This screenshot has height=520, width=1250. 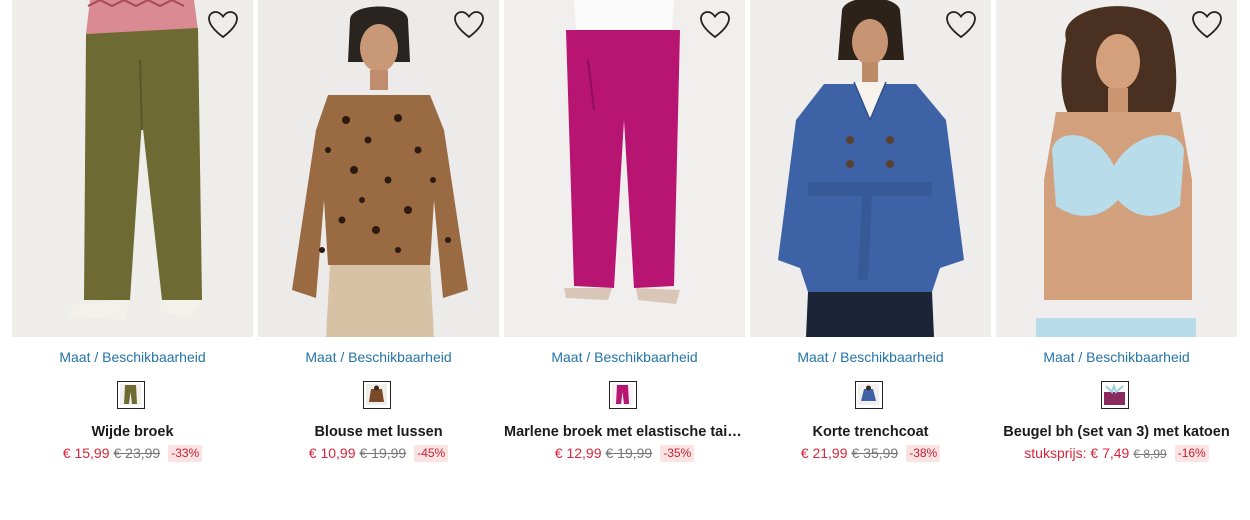 I want to click on original-price: € 35,99, so click(x=875, y=453).